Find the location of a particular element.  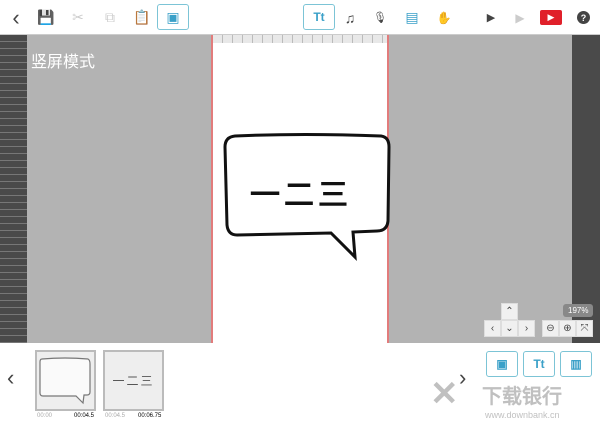

add-text-button: Tt is located at coordinates (539, 364).